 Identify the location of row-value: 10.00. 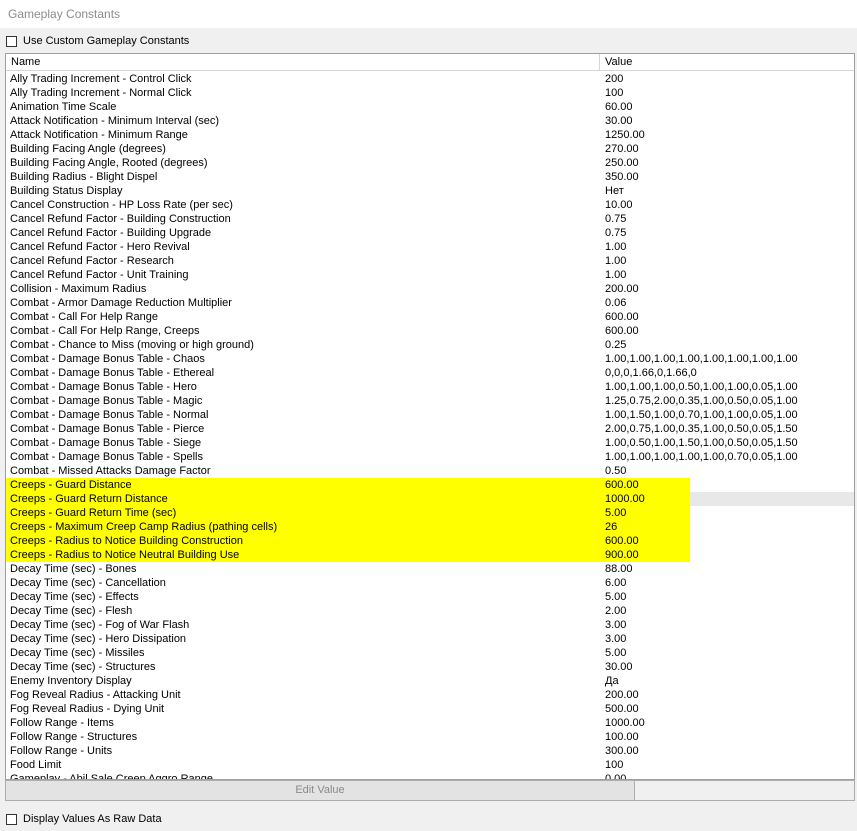
(619, 205).